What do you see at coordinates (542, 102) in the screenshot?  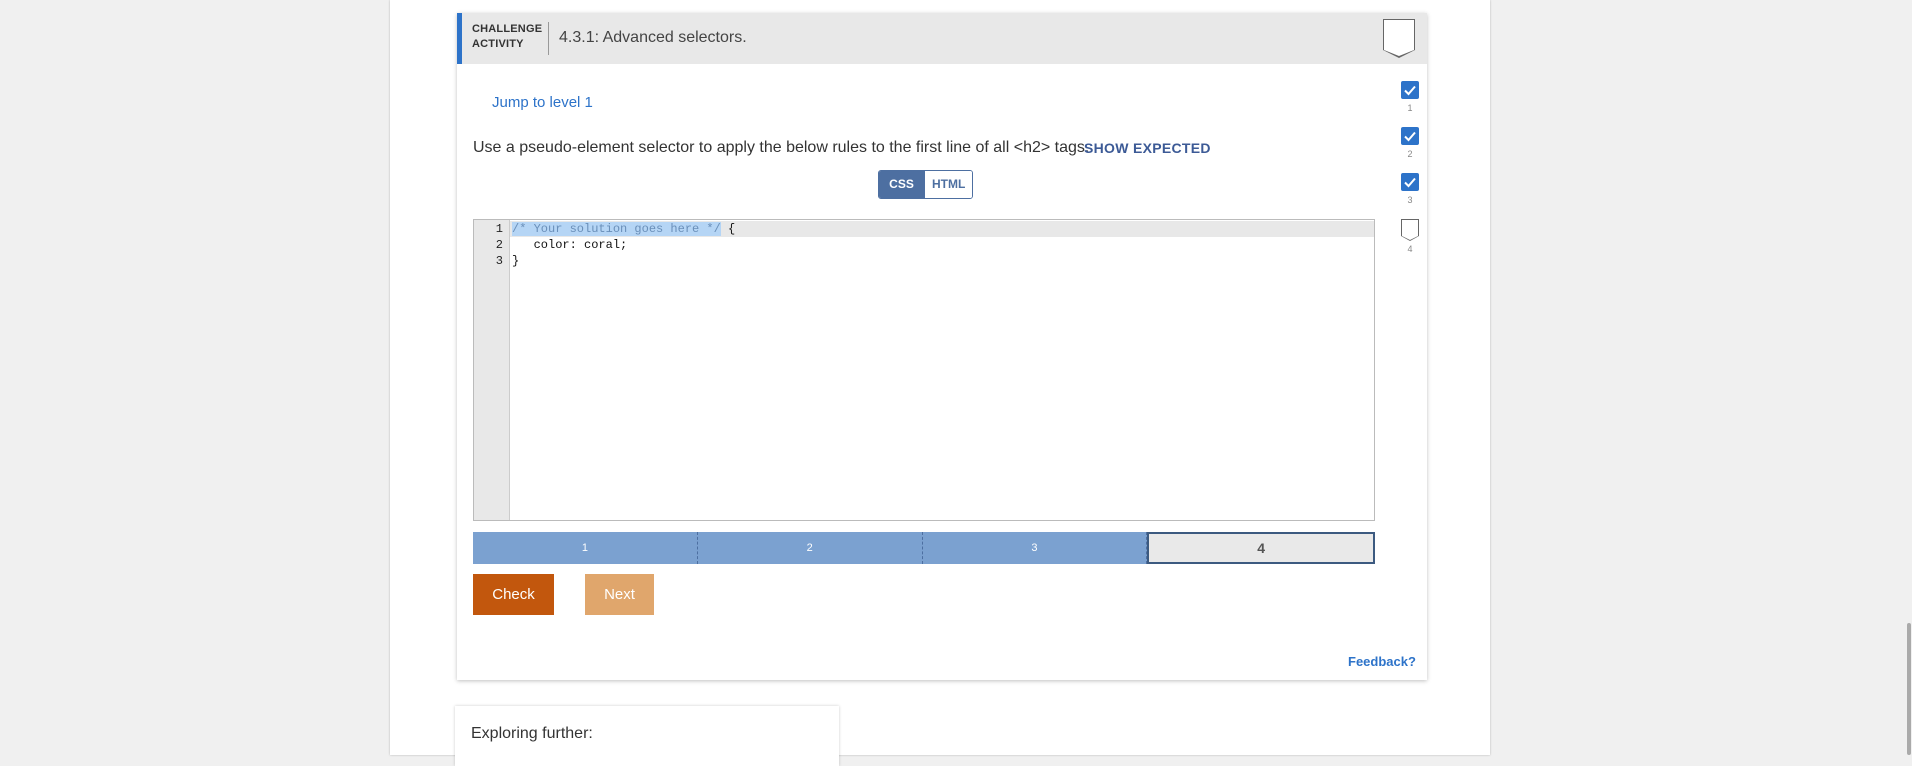 I see `jump-to-level-link: Jump to level 1` at bounding box center [542, 102].